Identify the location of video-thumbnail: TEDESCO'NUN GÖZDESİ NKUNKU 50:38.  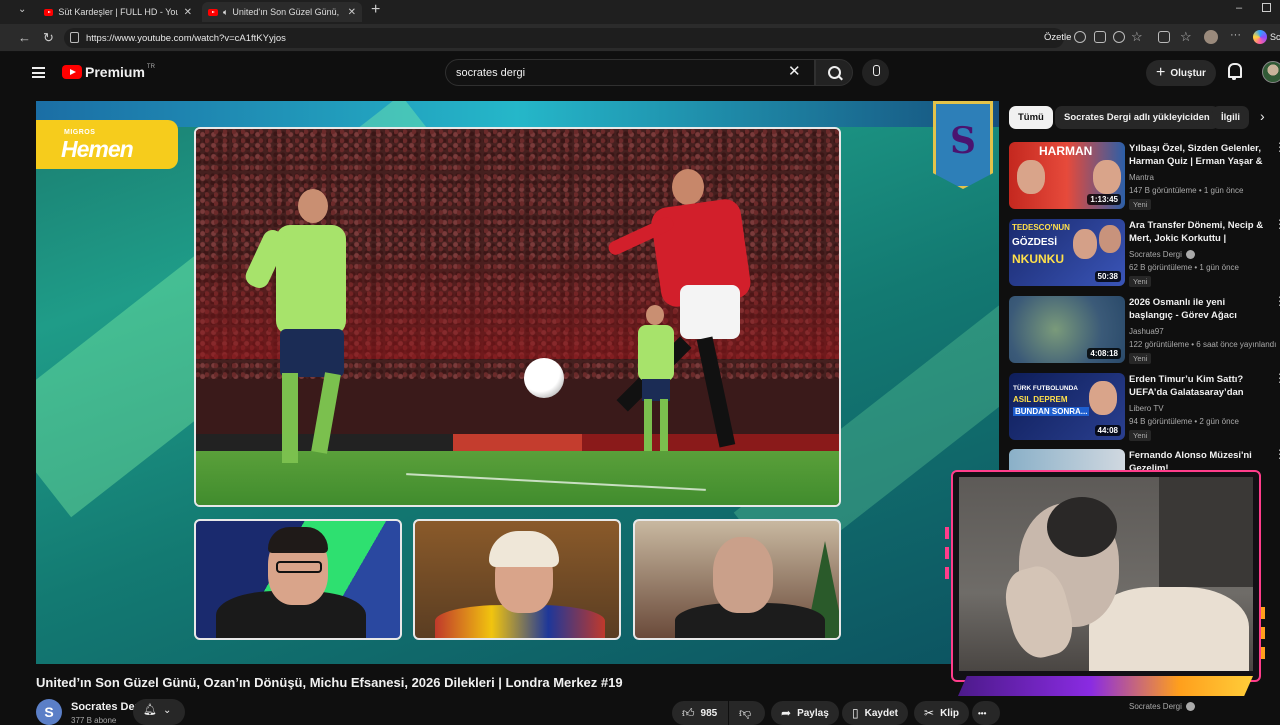
(1067, 252).